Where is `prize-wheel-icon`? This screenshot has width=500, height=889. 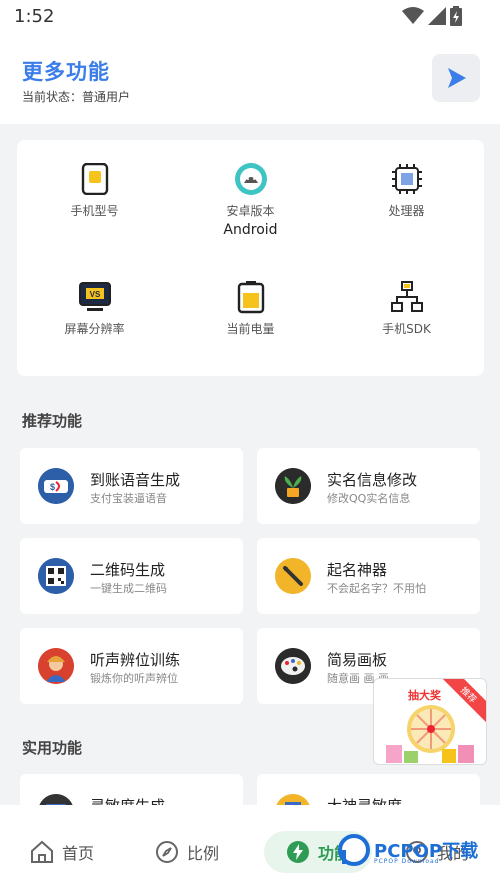 prize-wheel-icon is located at coordinates (430, 734).